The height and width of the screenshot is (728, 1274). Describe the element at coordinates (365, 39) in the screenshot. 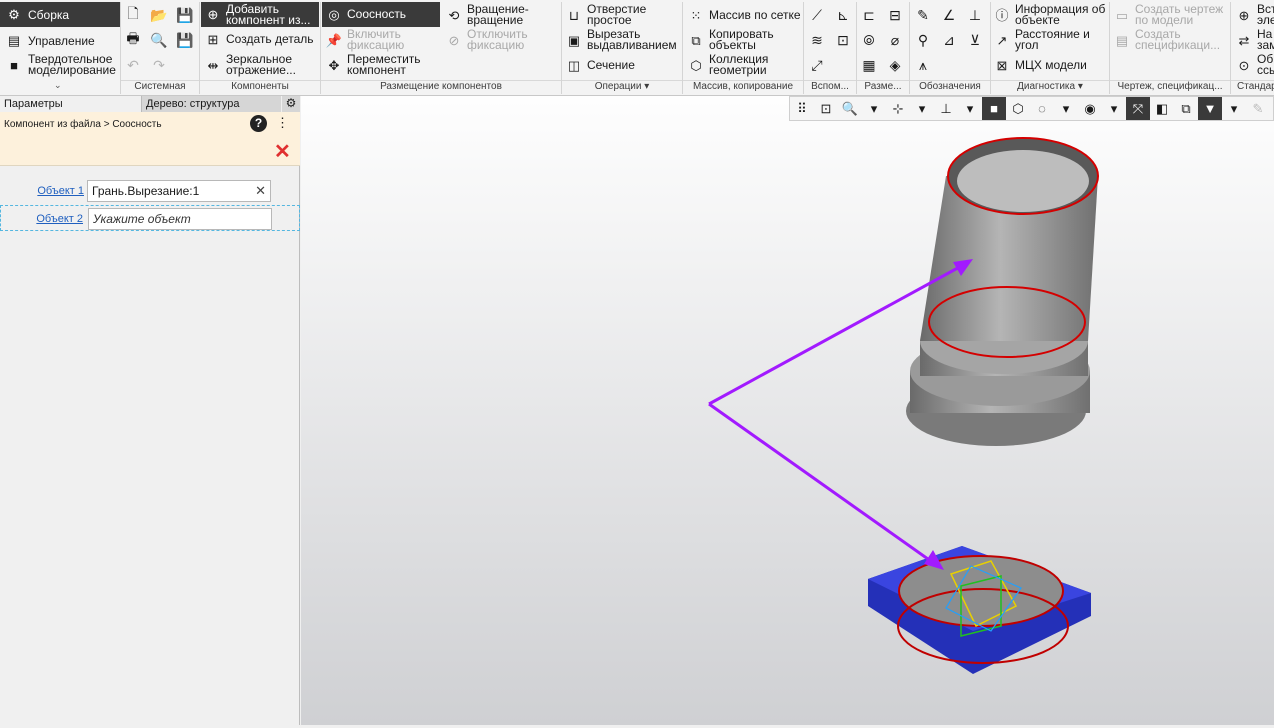

I see `enable-fix-button: 📌 Включить фиксацию` at that location.